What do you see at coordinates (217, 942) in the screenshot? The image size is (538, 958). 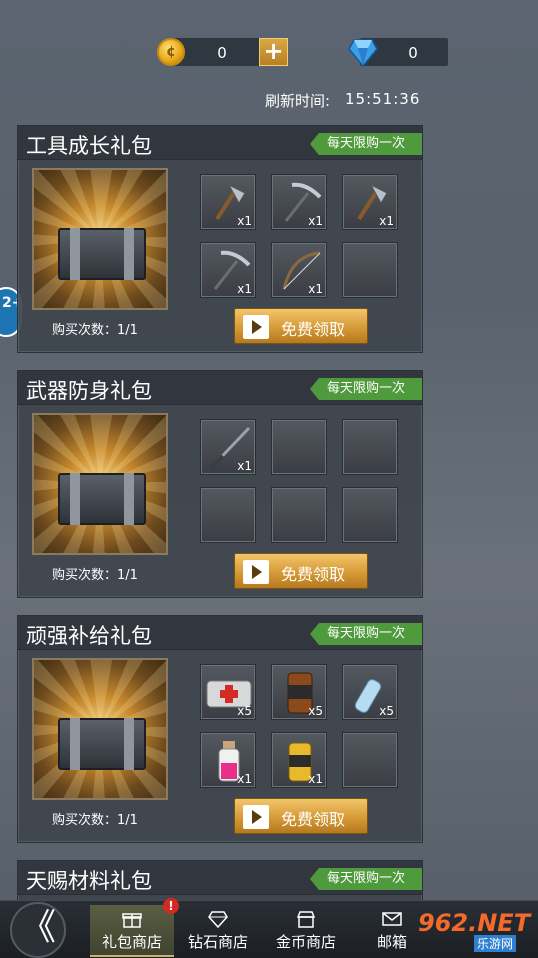 I see `tab-label: 钻石商店` at bounding box center [217, 942].